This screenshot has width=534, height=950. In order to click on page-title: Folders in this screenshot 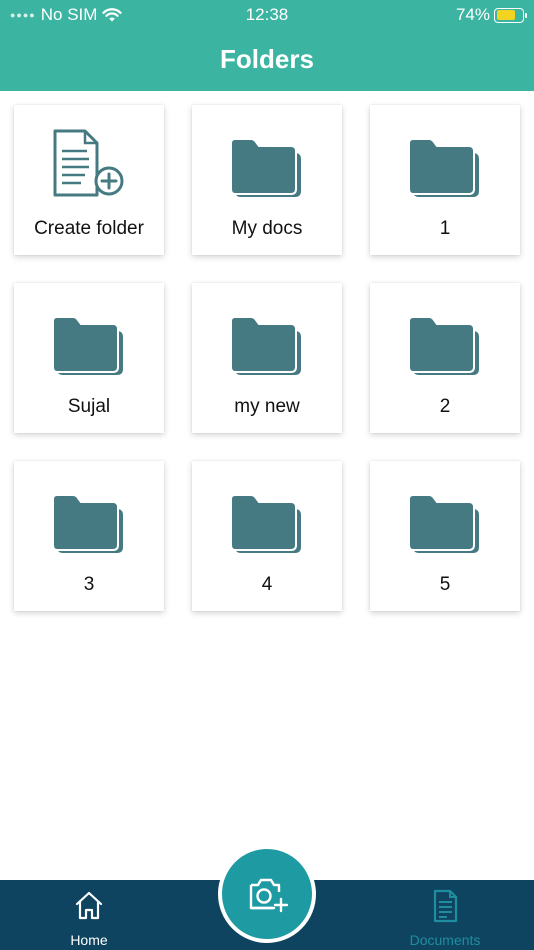, I will do `click(267, 59)`.